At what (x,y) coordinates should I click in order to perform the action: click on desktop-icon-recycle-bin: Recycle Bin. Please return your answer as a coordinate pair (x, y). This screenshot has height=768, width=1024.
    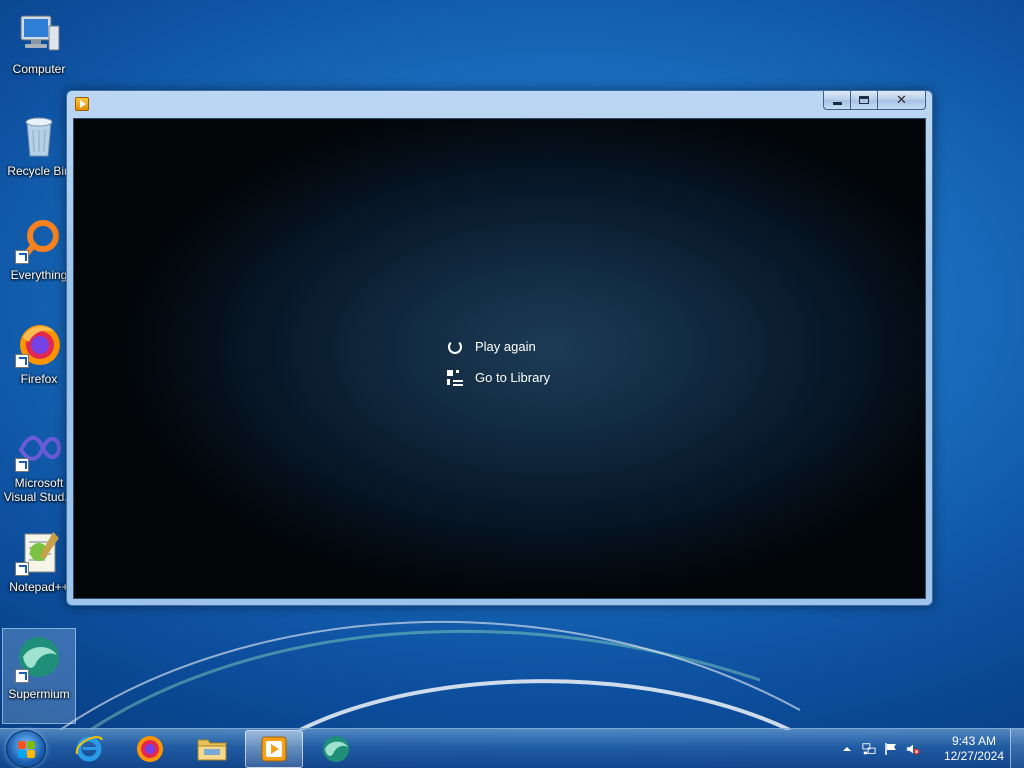
    Looking at the image, I should click on (39, 154).